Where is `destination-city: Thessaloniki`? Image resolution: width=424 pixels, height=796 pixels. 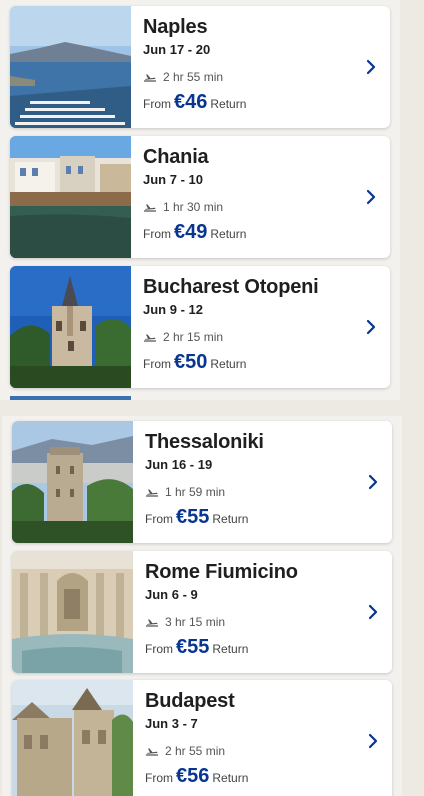 destination-city: Thessaloniki is located at coordinates (204, 442).